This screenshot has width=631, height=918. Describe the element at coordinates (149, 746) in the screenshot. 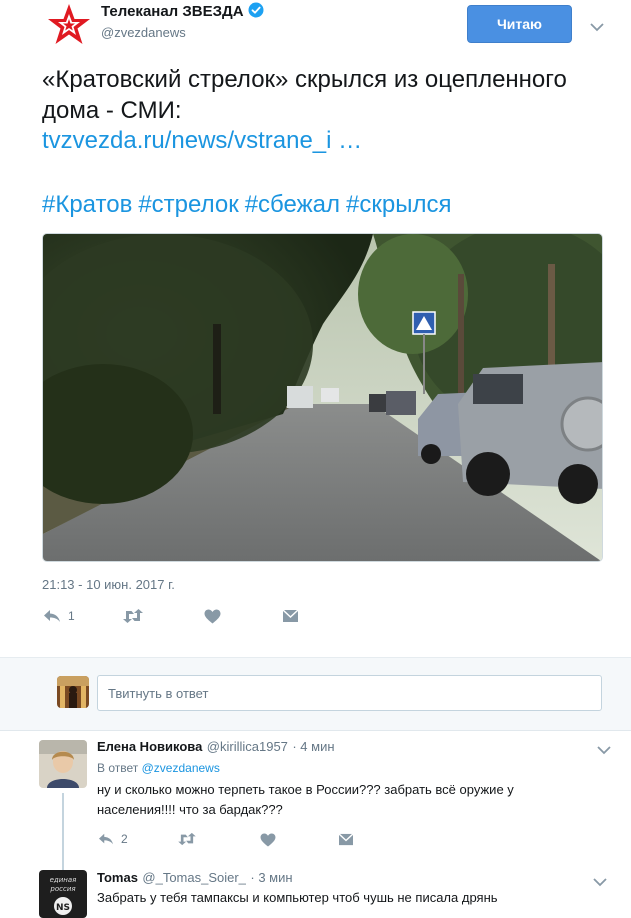

I see `reply-author-name: Елена Новикова` at that location.